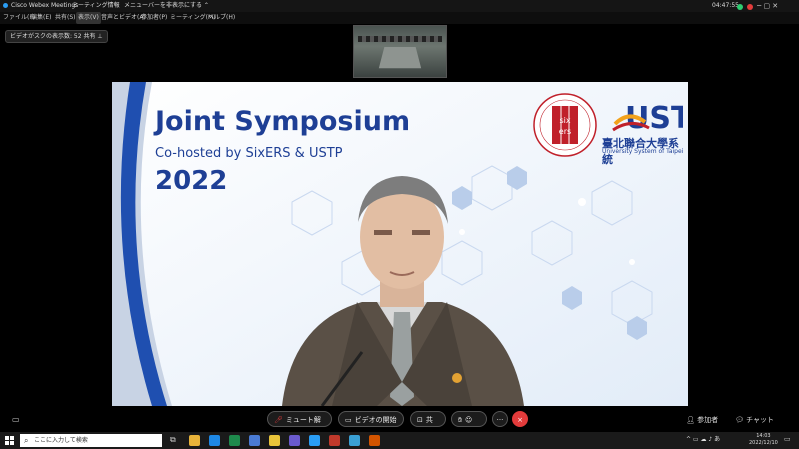 Image resolution: width=799 pixels, height=449 pixels. Describe the element at coordinates (420, 420) in the screenshot. I see `share-icon: ⊡` at that location.